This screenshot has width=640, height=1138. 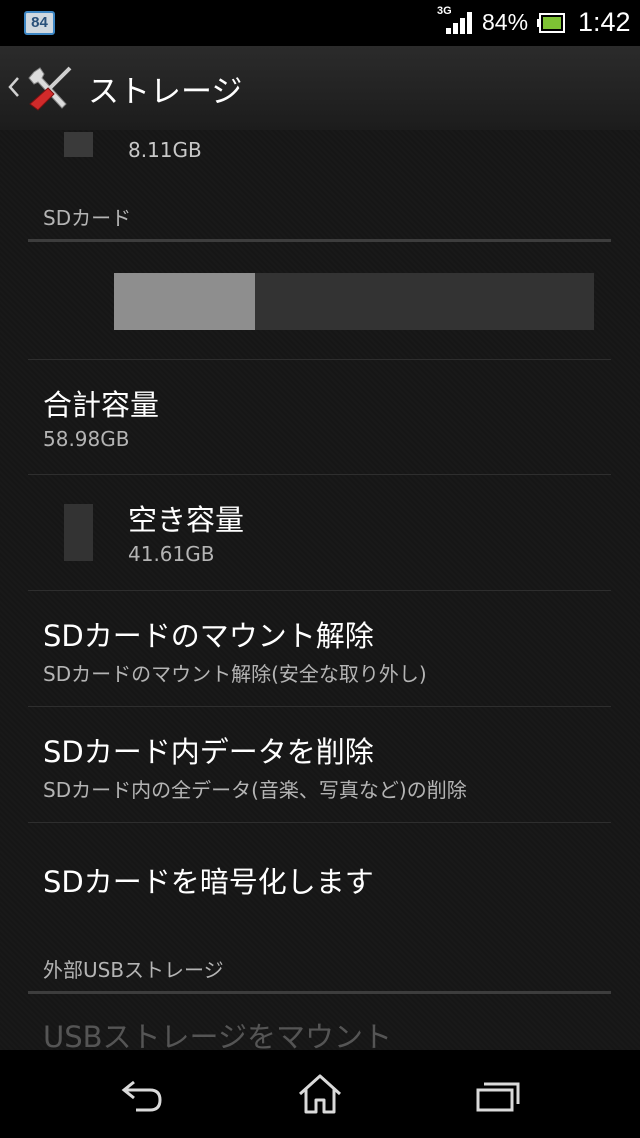 What do you see at coordinates (171, 554) in the screenshot?
I see `sd-free-value: 41.61GB` at bounding box center [171, 554].